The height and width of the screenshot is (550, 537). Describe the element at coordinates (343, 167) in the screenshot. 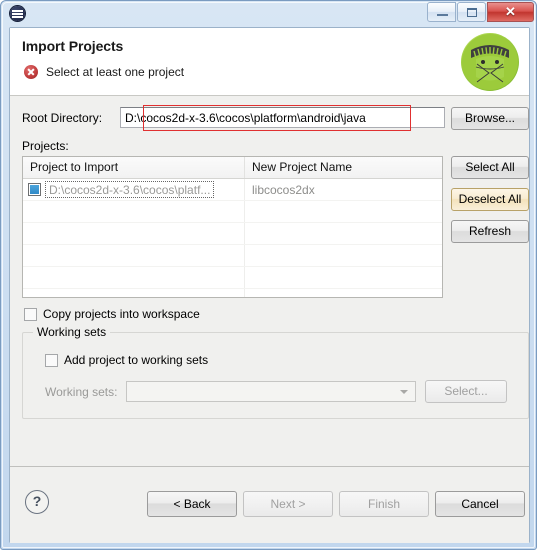

I see `column-header-new-project-name: New Project Name` at that location.